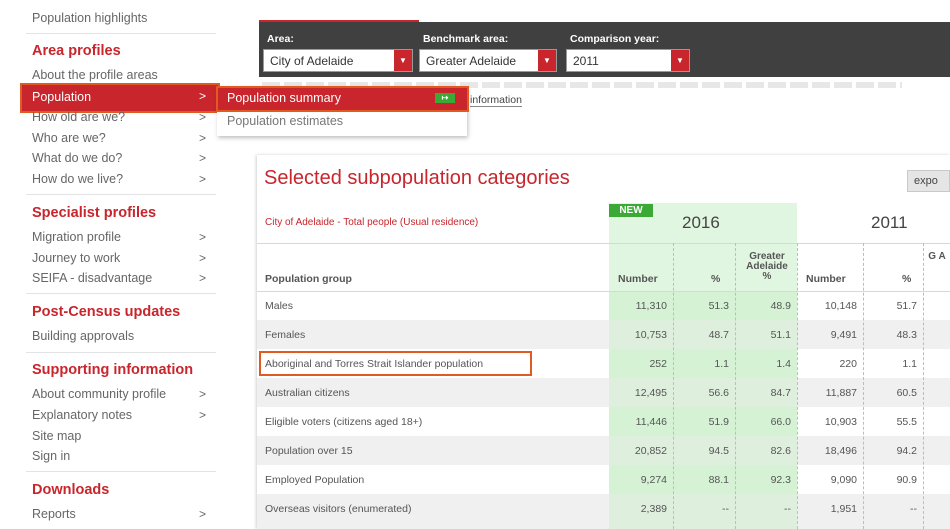 This screenshot has height=529, width=950. Describe the element at coordinates (725, 509) in the screenshot. I see `cell-percent-2016: --` at that location.